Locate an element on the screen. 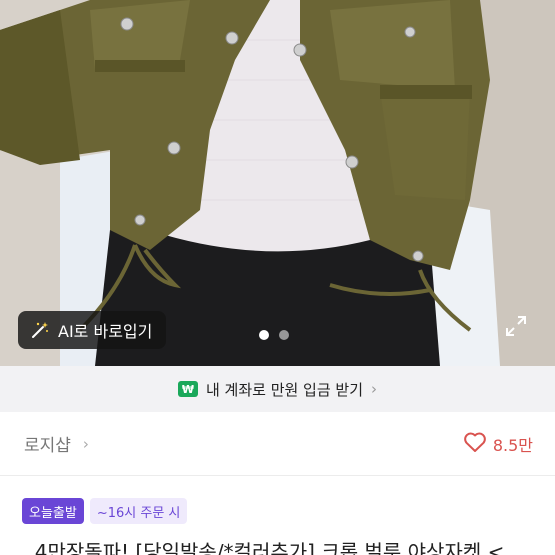 This screenshot has height=555, width=555. ai-try-on-button: AI로 바로입기 is located at coordinates (92, 330).